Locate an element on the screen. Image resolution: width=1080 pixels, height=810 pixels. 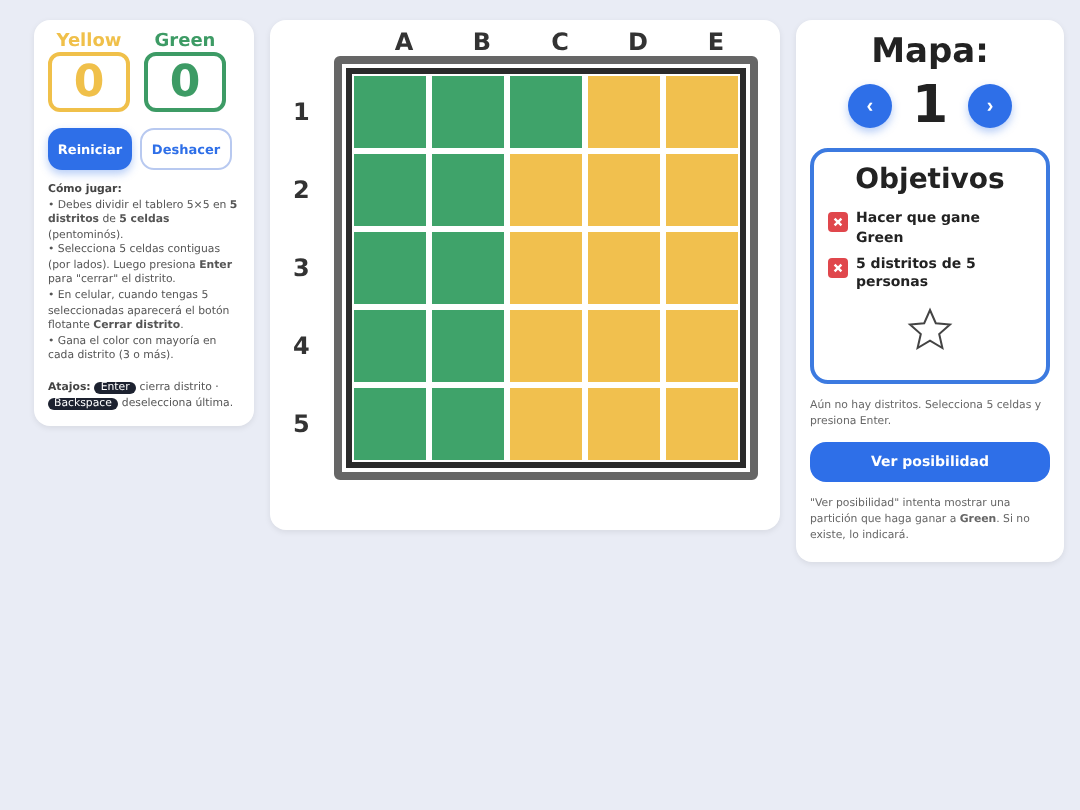
column-label: A is located at coordinates (404, 42).